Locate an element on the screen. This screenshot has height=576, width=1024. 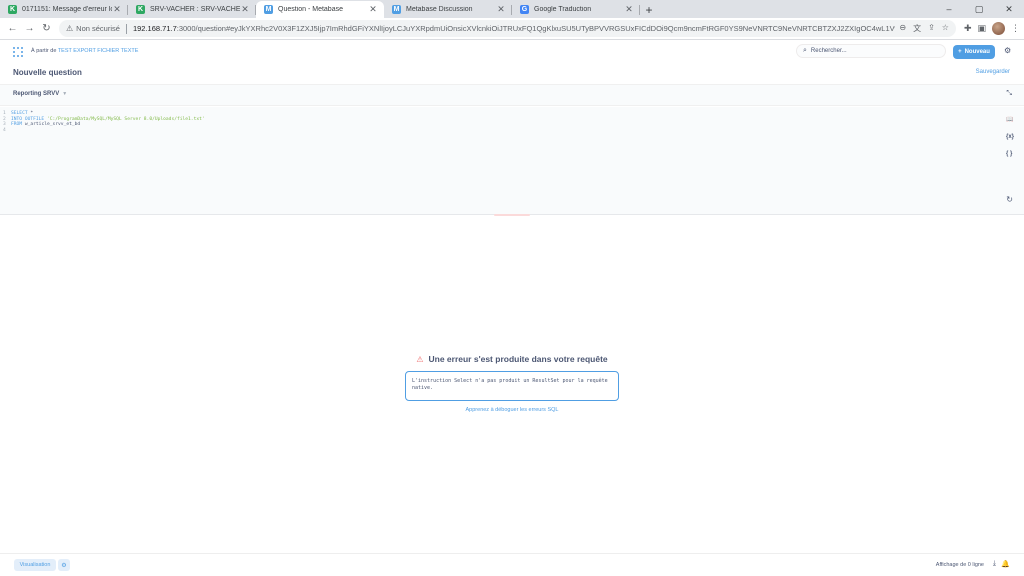
url-host: 192.168.71.7 is located at coordinates (154, 28).